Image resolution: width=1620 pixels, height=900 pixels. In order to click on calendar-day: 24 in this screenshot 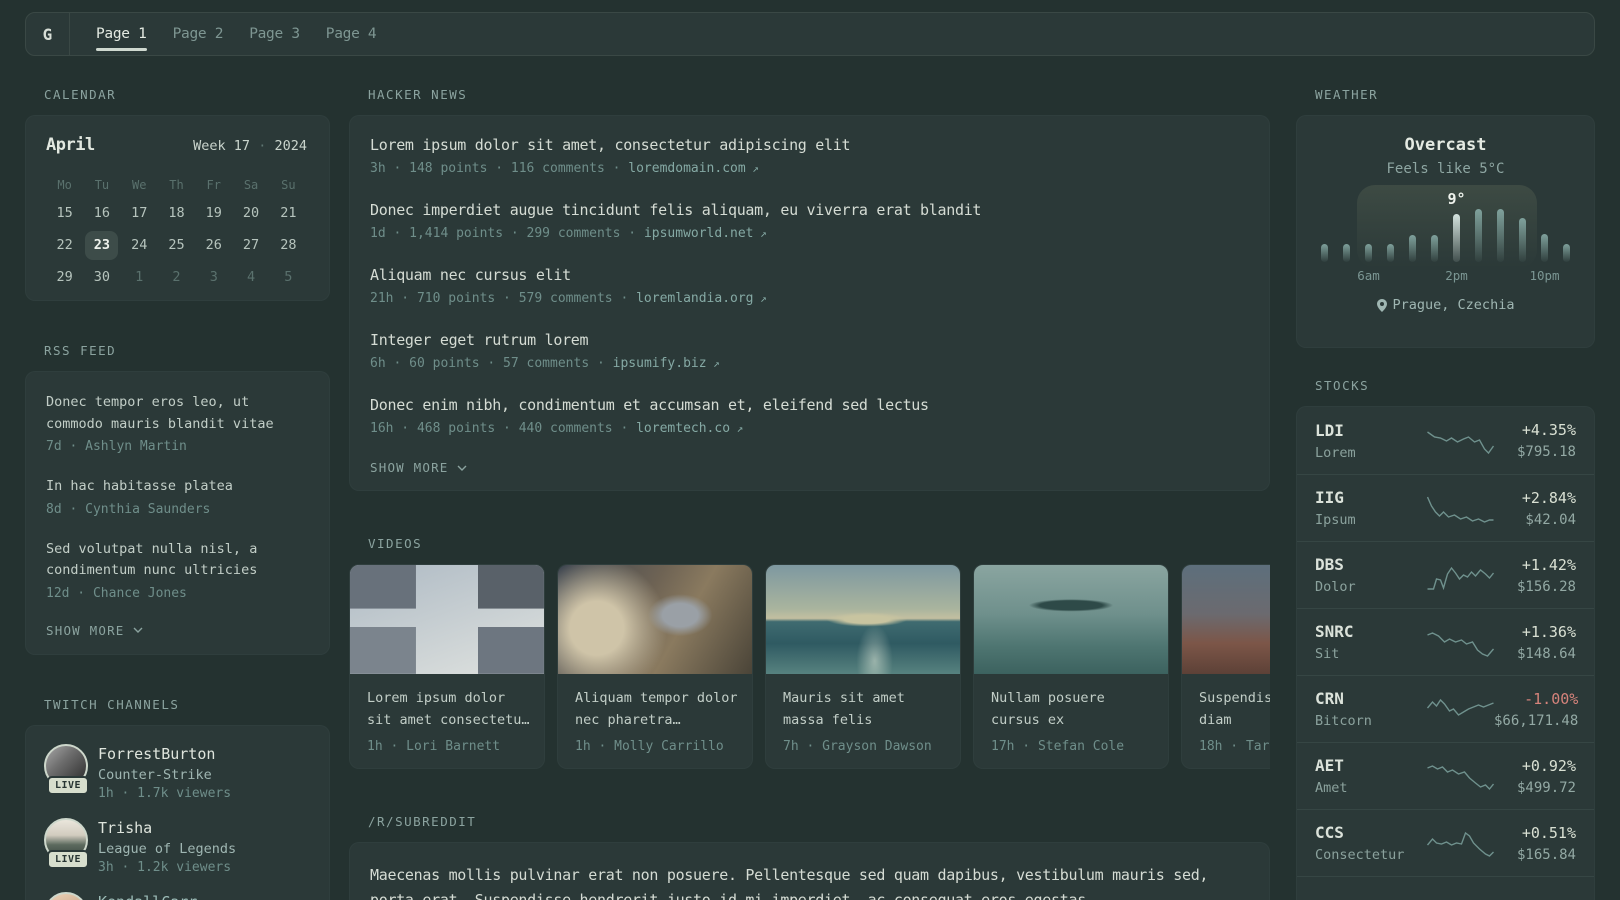, I will do `click(139, 245)`.